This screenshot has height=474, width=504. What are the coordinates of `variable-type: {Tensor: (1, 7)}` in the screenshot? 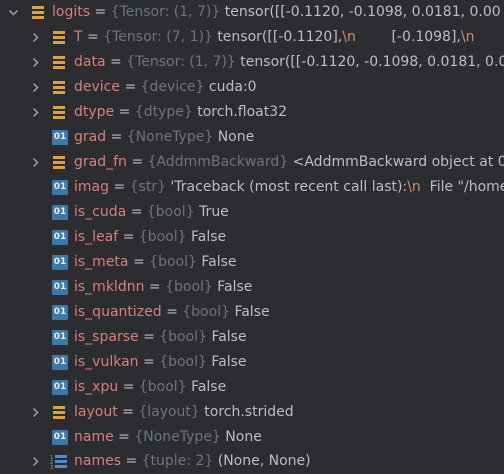 It's located at (165, 12).